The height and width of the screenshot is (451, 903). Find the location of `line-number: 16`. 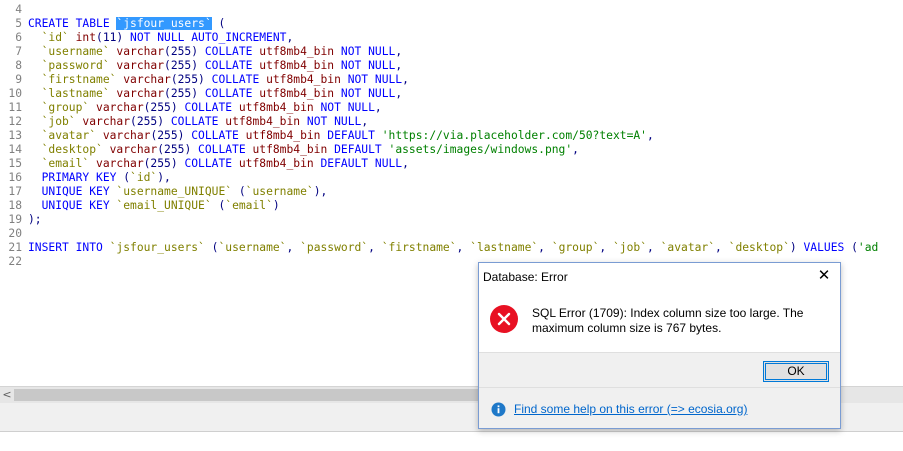

line-number: 16 is located at coordinates (15, 177).